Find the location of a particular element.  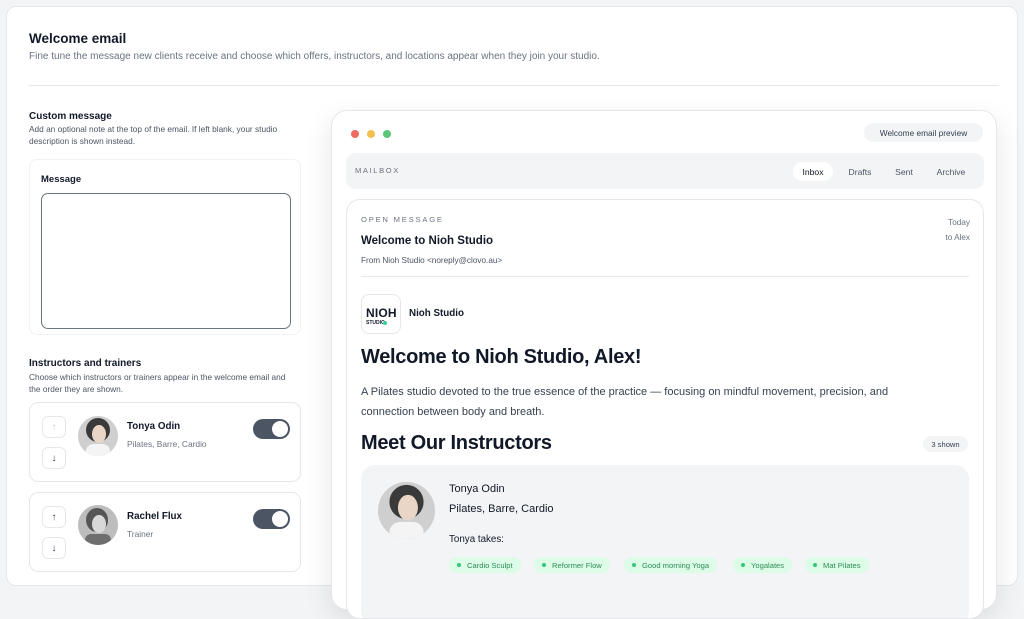

preview-badge: Welcome email preview is located at coordinates (923, 132).